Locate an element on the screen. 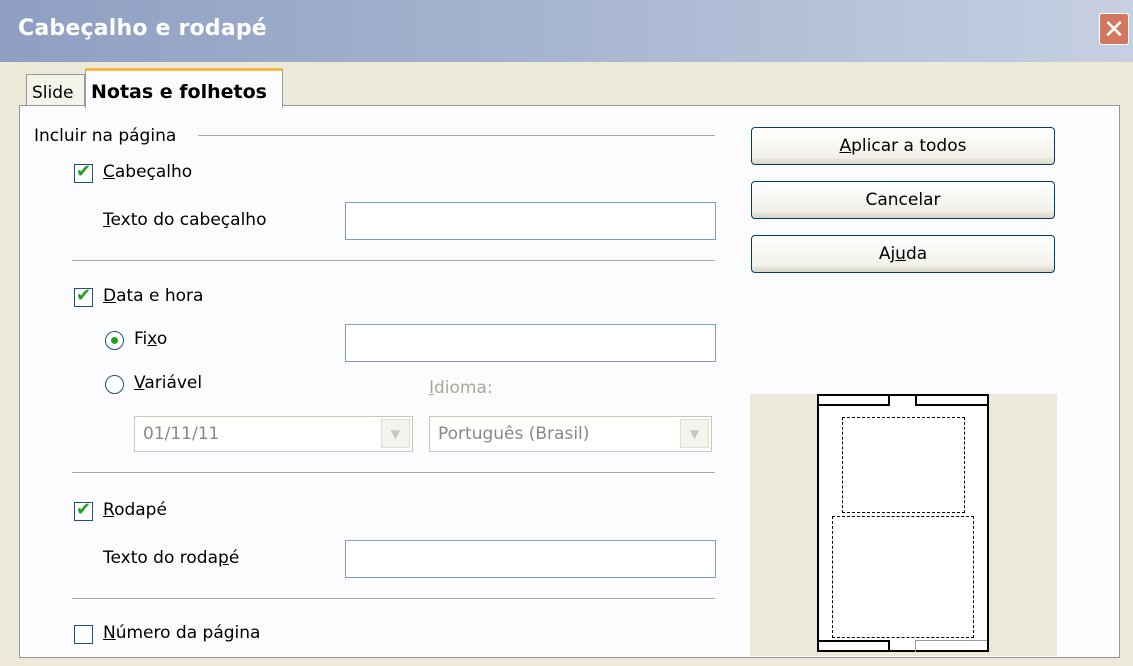 The width and height of the screenshot is (1133, 666). preview-page is located at coordinates (903, 523).